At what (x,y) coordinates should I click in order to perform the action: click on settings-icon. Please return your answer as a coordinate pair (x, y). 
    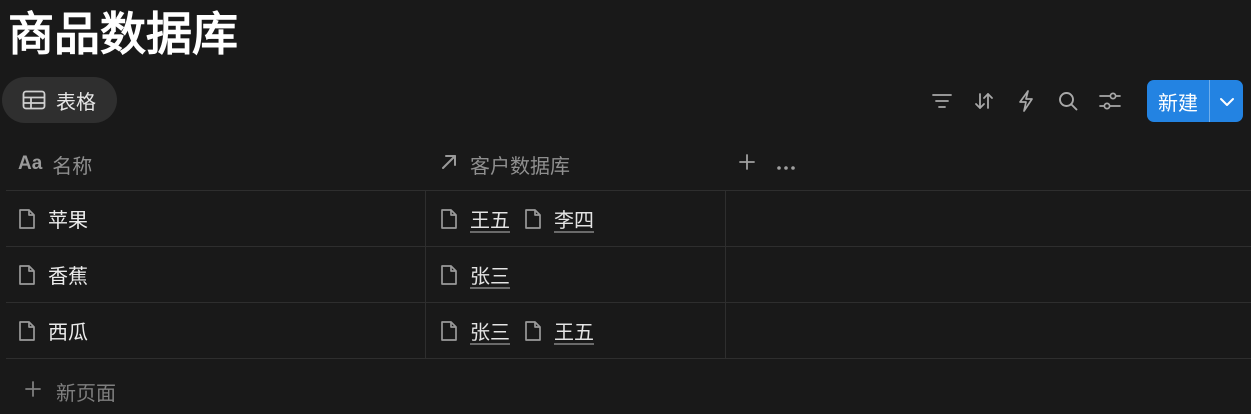
    Looking at the image, I should click on (1110, 101).